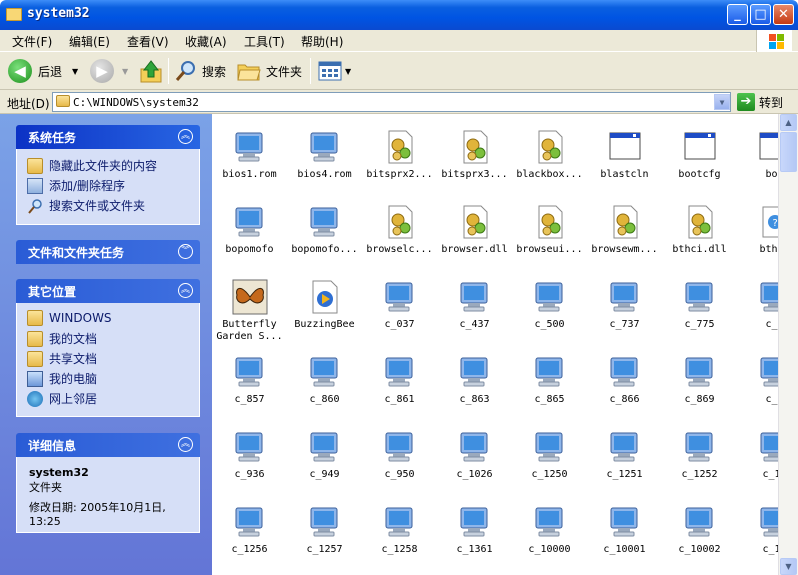 The height and width of the screenshot is (575, 798). I want to click on file-item: bthci.dll, so click(699, 230).